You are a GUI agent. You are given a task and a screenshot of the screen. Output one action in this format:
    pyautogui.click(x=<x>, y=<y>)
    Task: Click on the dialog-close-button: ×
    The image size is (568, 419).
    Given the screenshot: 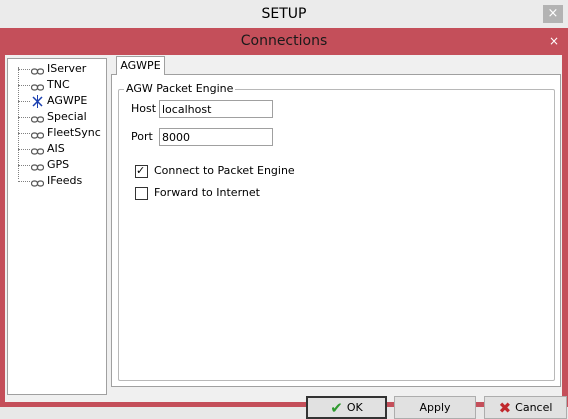 What is the action you would take?
    pyautogui.click(x=554, y=41)
    